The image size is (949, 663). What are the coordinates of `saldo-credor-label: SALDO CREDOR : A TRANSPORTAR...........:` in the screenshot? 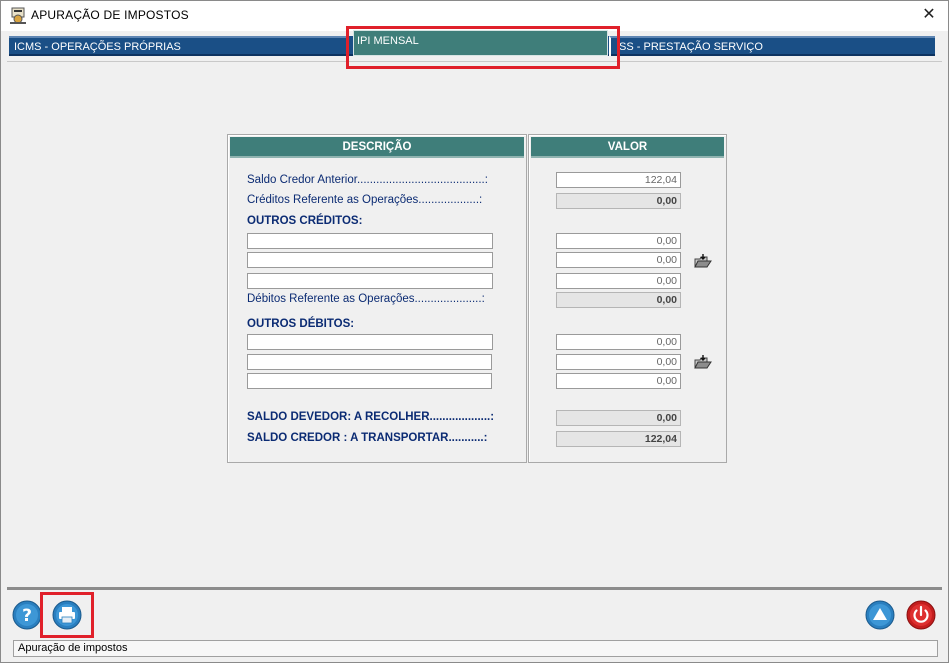 It's located at (367, 438).